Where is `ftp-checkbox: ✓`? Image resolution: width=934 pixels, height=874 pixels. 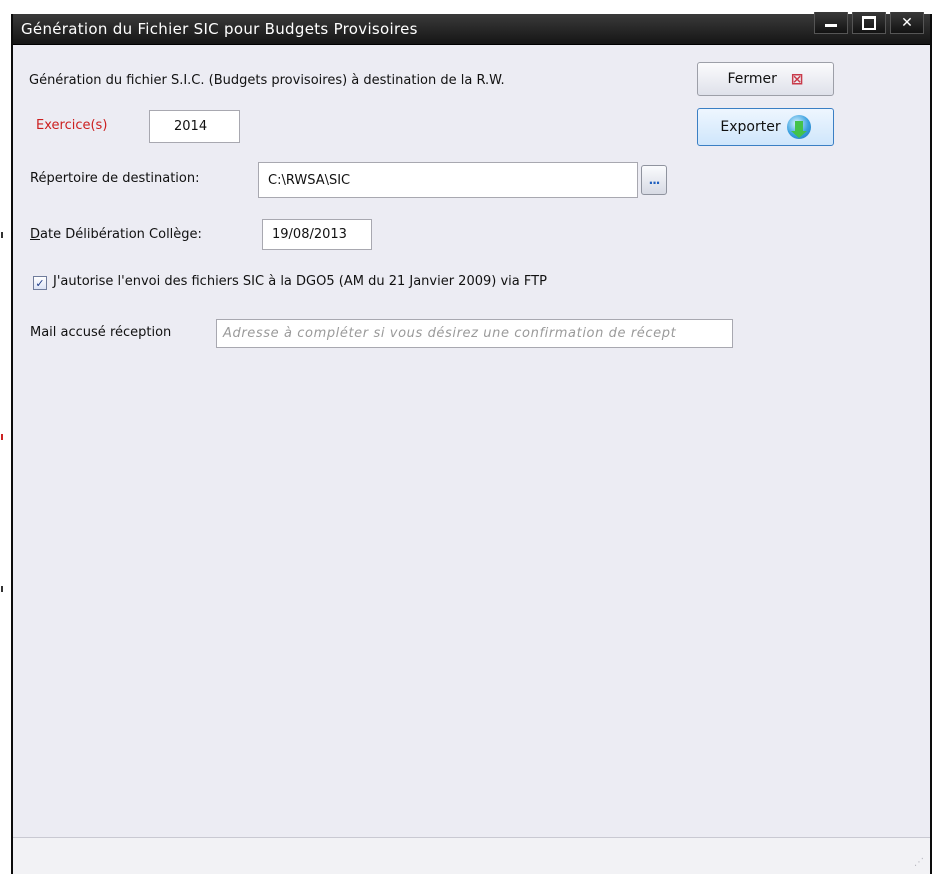 ftp-checkbox: ✓ is located at coordinates (40, 283).